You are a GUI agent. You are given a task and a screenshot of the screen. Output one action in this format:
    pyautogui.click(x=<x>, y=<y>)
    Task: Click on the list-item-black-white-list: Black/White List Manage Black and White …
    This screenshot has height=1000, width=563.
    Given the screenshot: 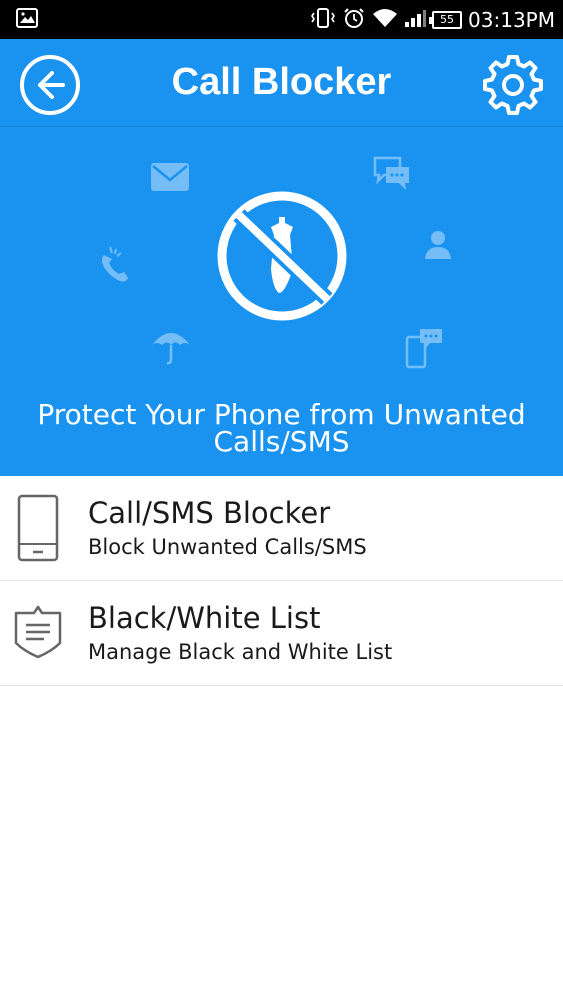 What is the action you would take?
    pyautogui.click(x=281, y=633)
    